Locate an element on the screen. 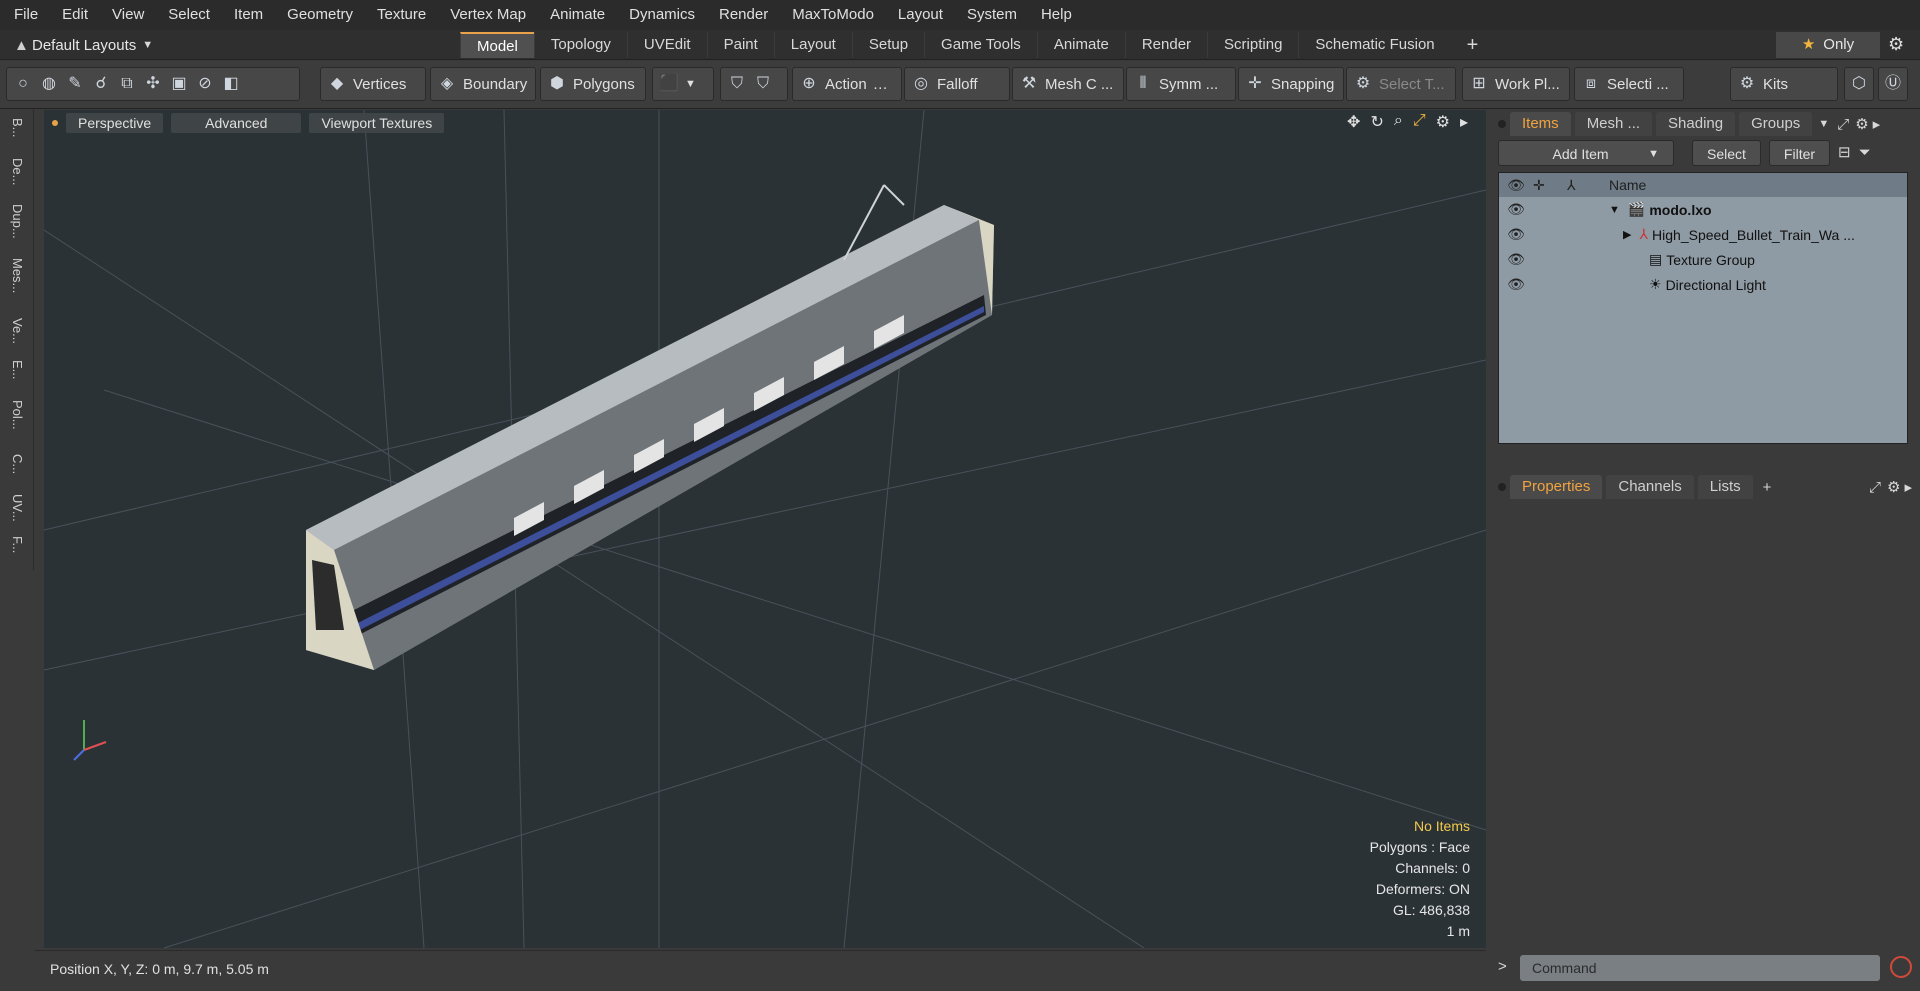 This screenshot has width=1920, height=991. list-item: 👁 ▤ Texture Group is located at coordinates (1703, 259).